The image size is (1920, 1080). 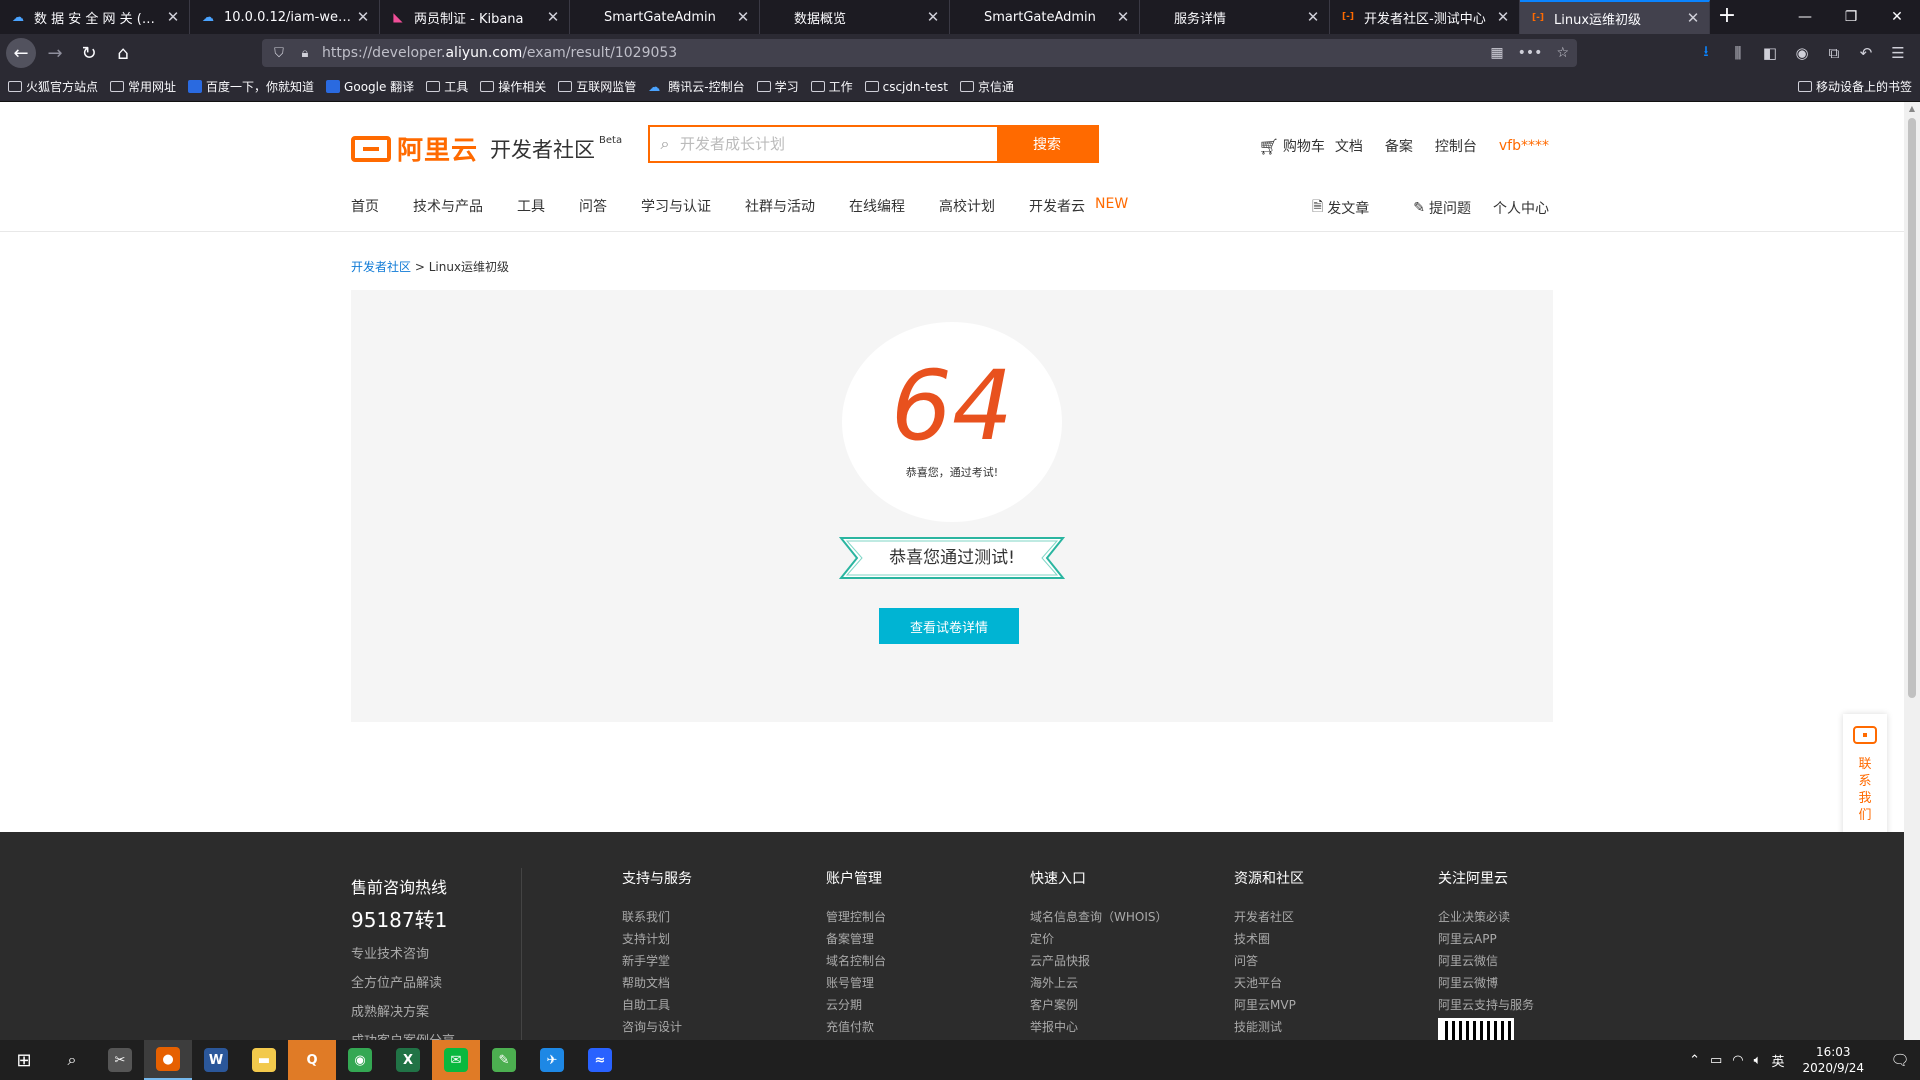 What do you see at coordinates (279, 53) in the screenshot?
I see `shield-icon: ⛉` at bounding box center [279, 53].